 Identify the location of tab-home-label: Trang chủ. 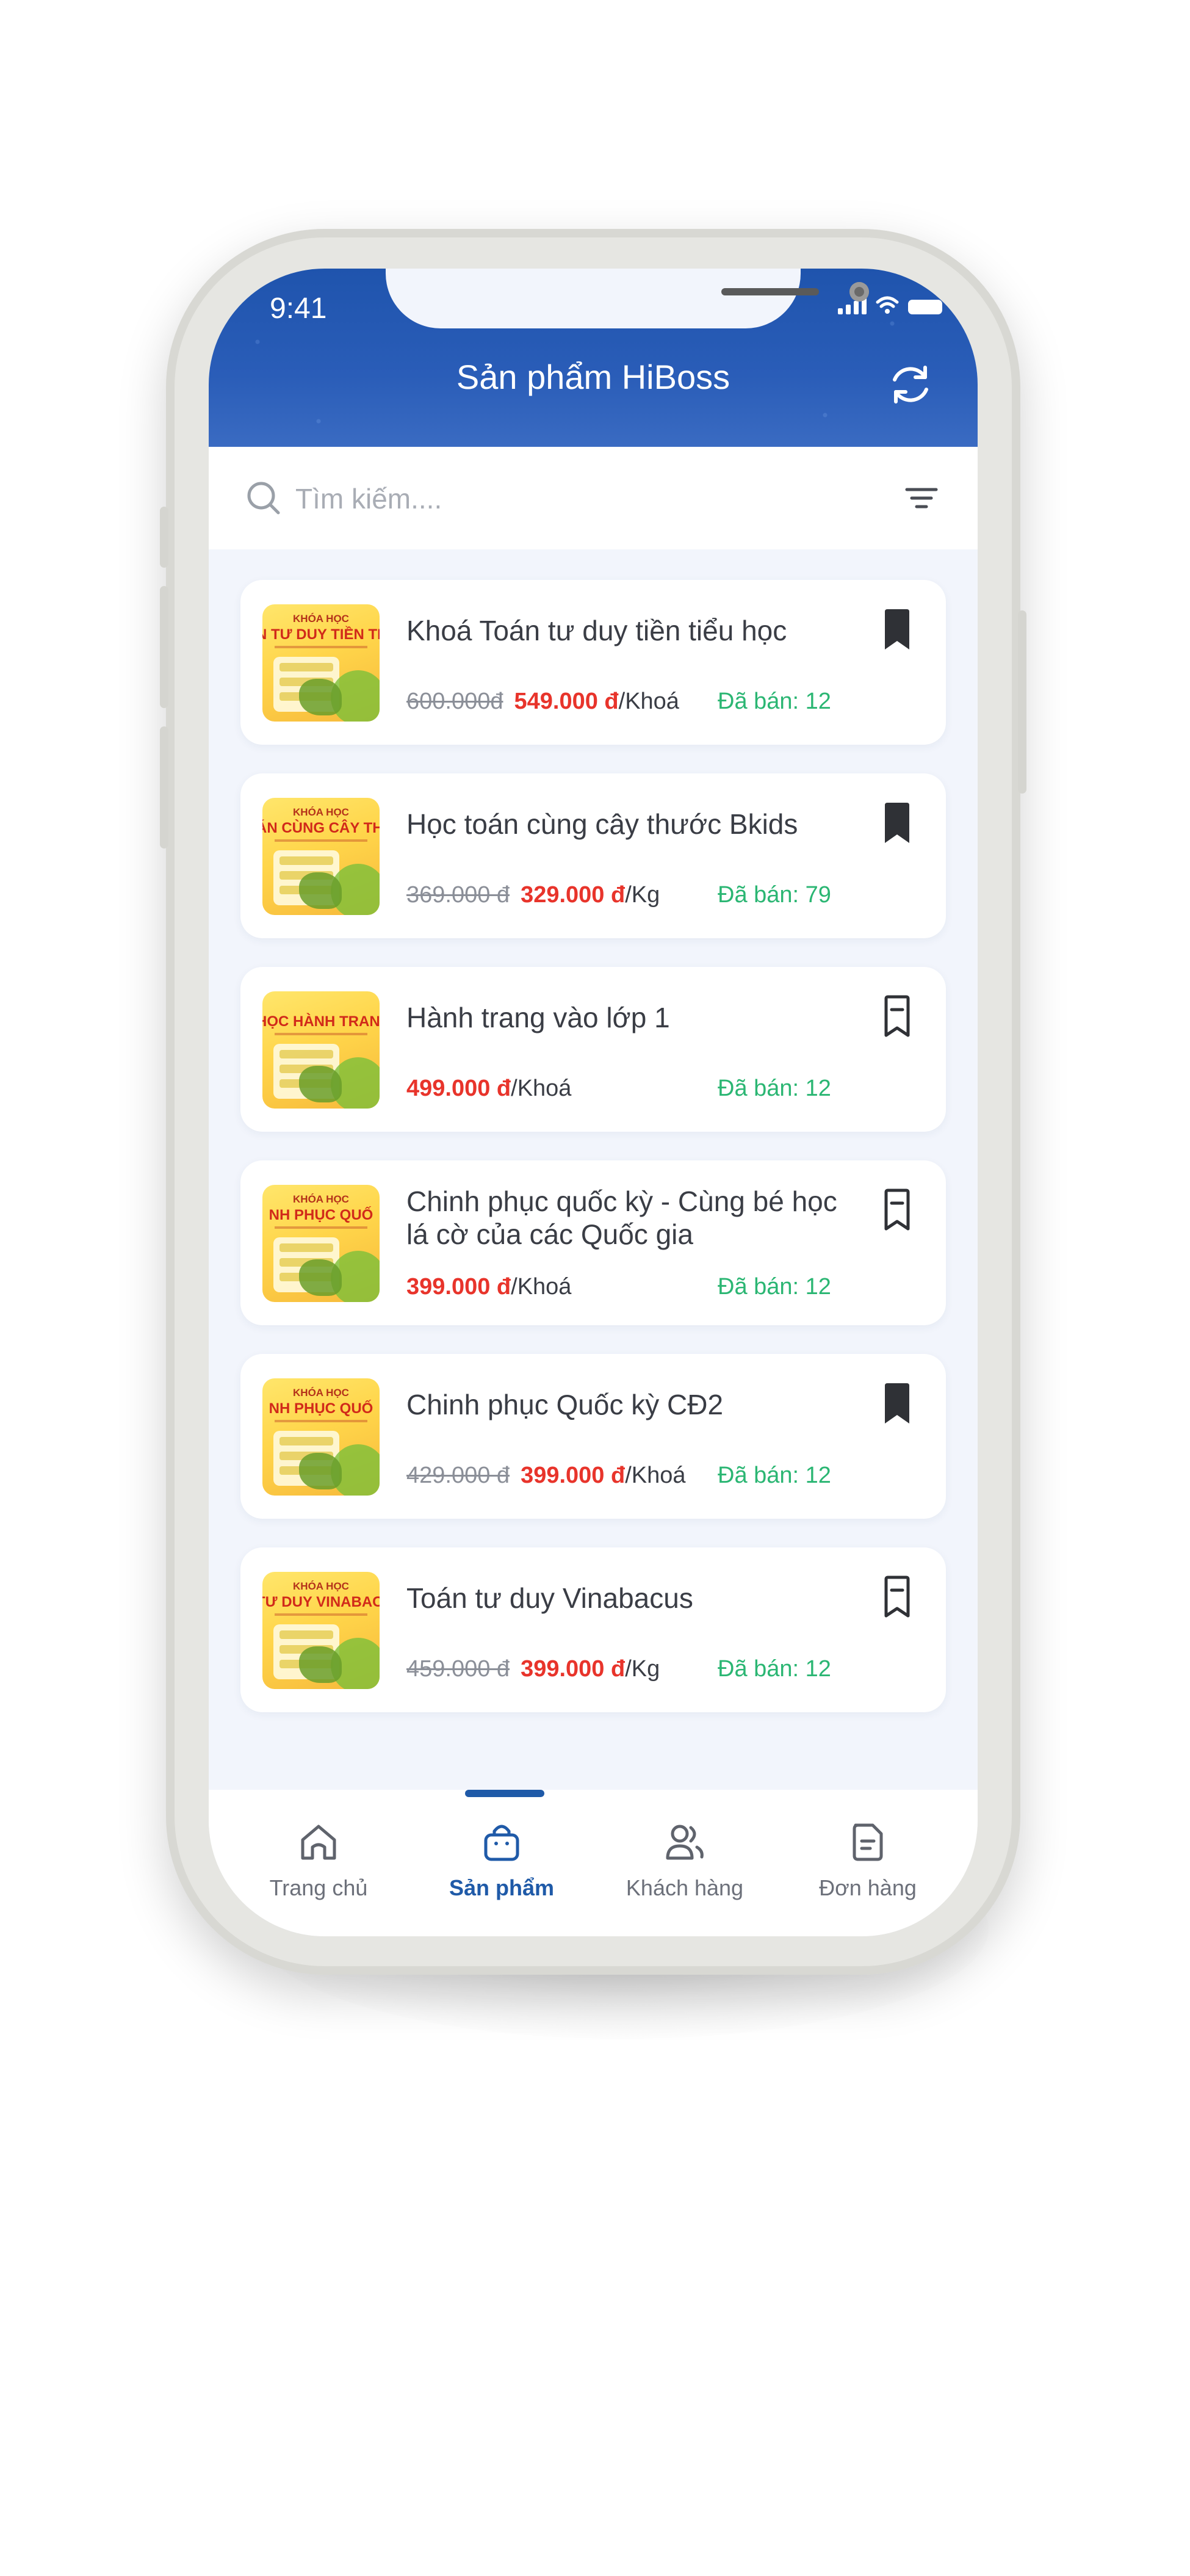
(318, 1887).